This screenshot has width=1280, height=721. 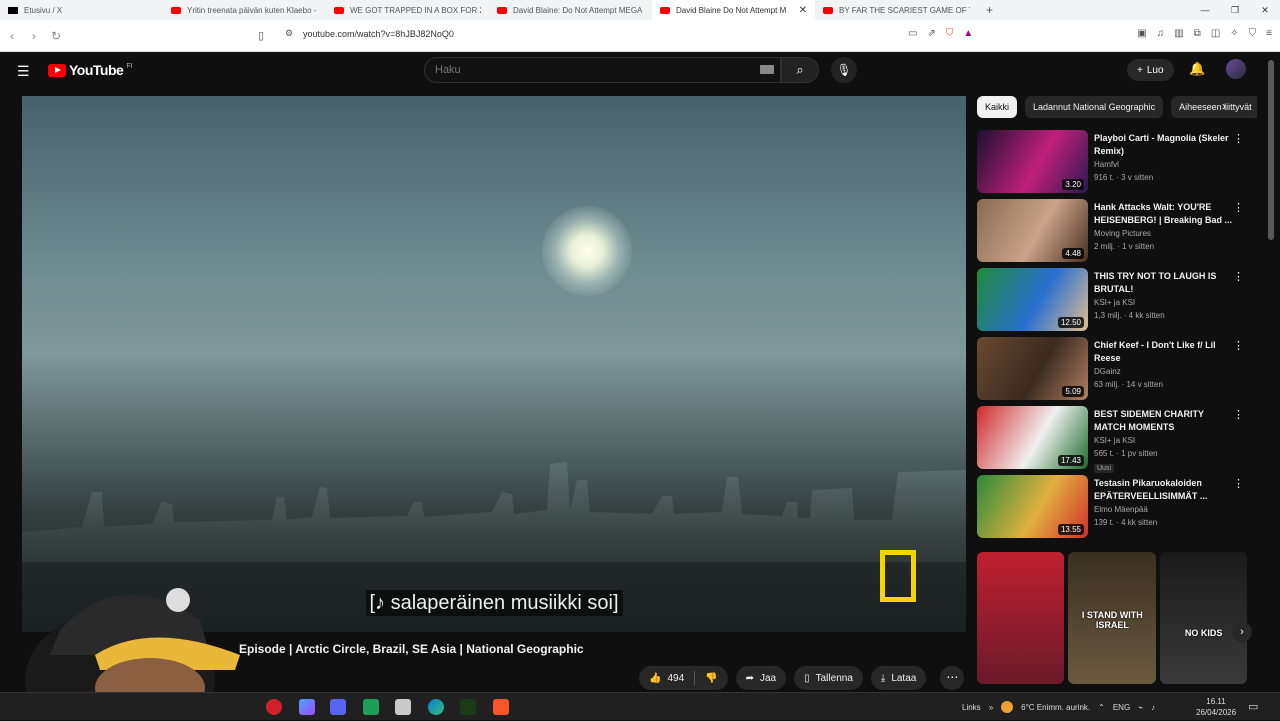 I want to click on search-input, so click(x=585, y=70).